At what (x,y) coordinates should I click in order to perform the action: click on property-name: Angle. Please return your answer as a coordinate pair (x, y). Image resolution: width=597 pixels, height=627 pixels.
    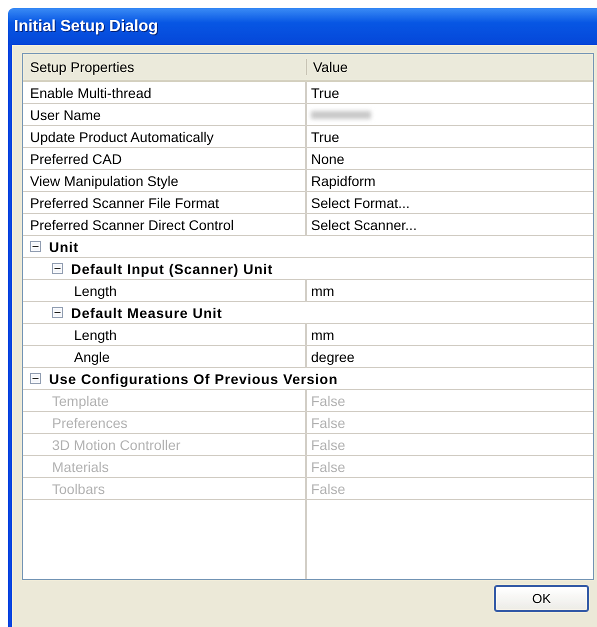
    Looking at the image, I should click on (92, 356).